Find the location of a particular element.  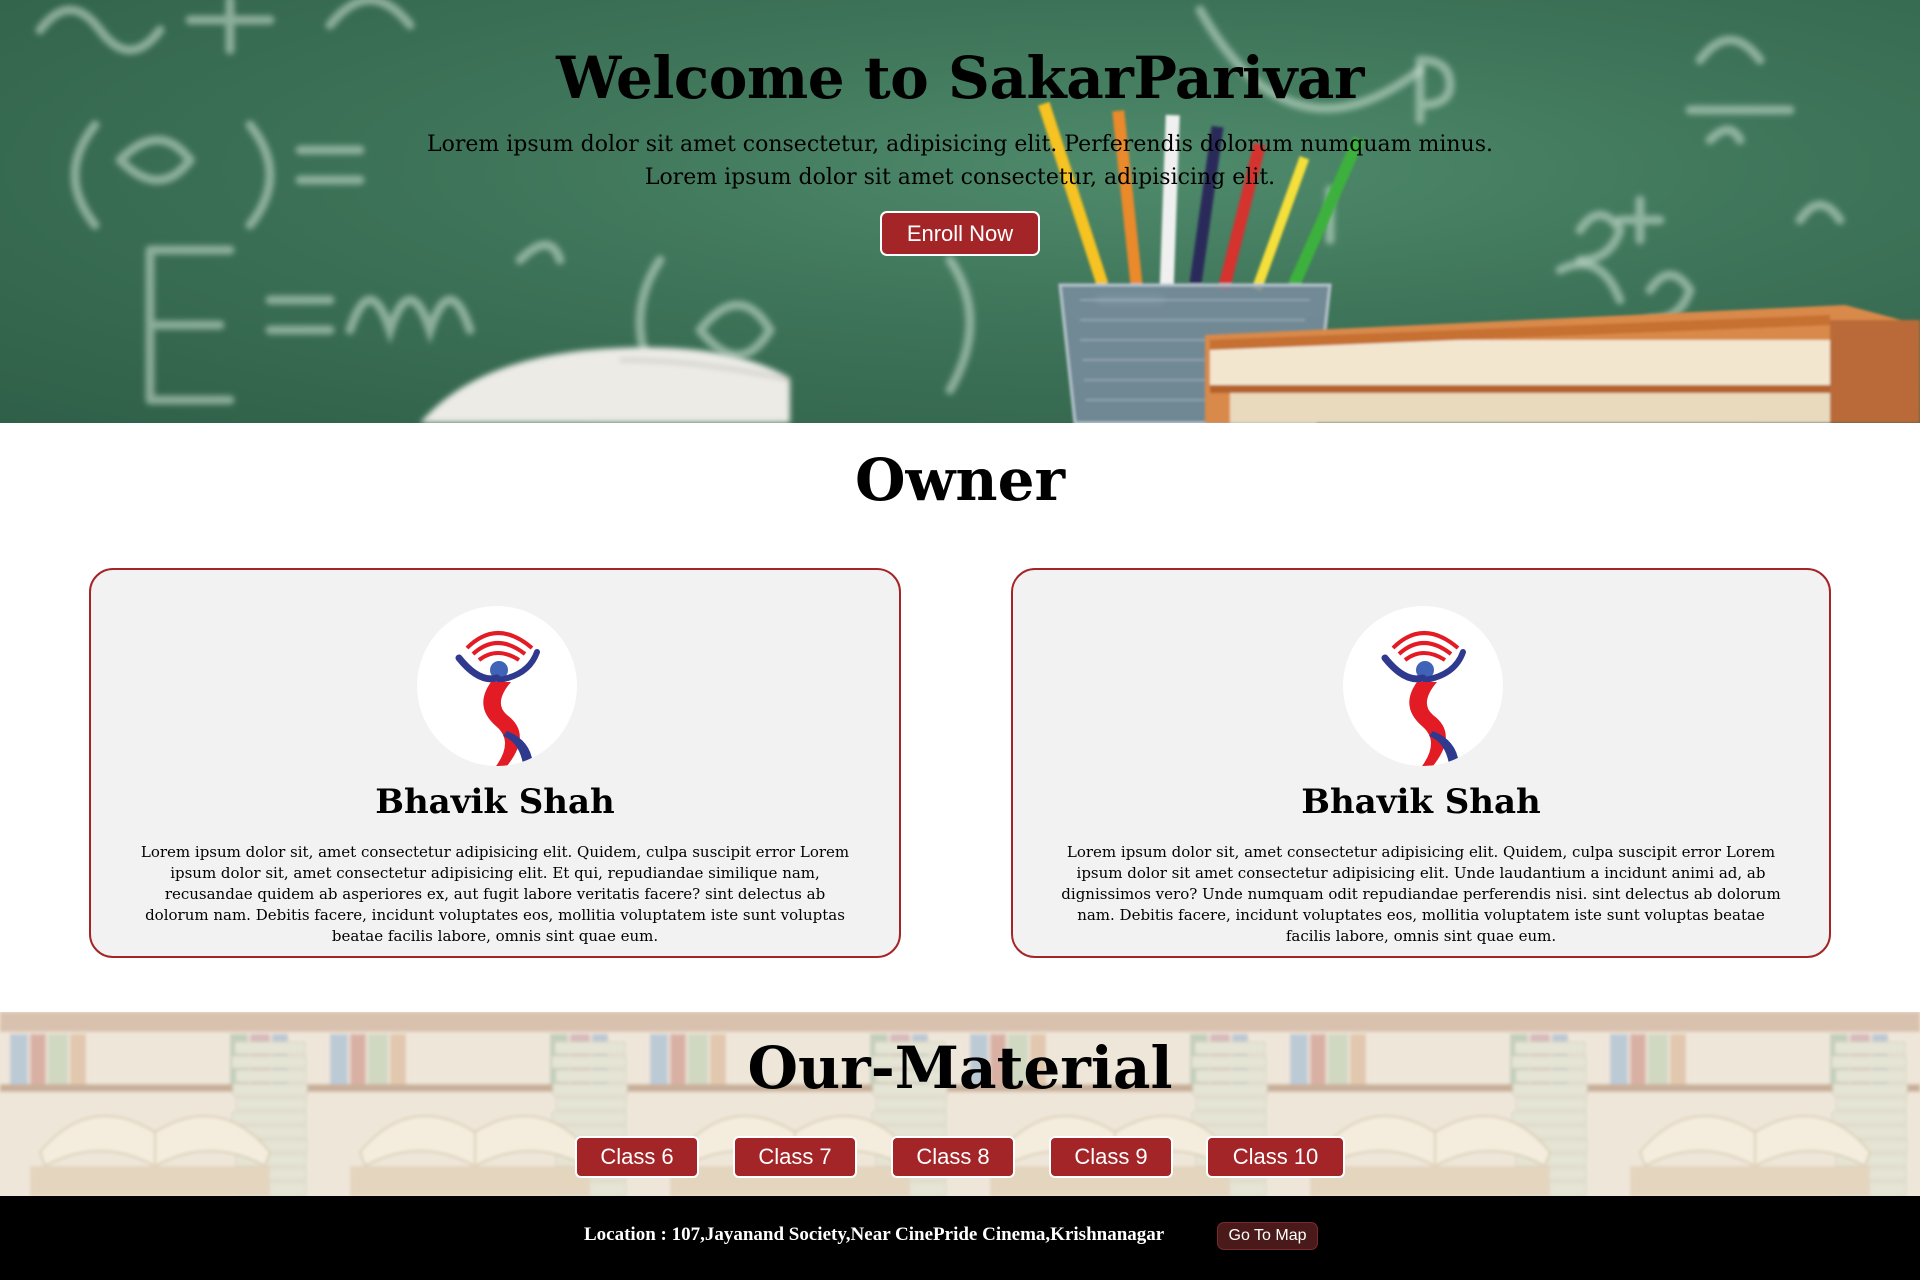

enroll-now-button: Enroll Now is located at coordinates (960, 233).